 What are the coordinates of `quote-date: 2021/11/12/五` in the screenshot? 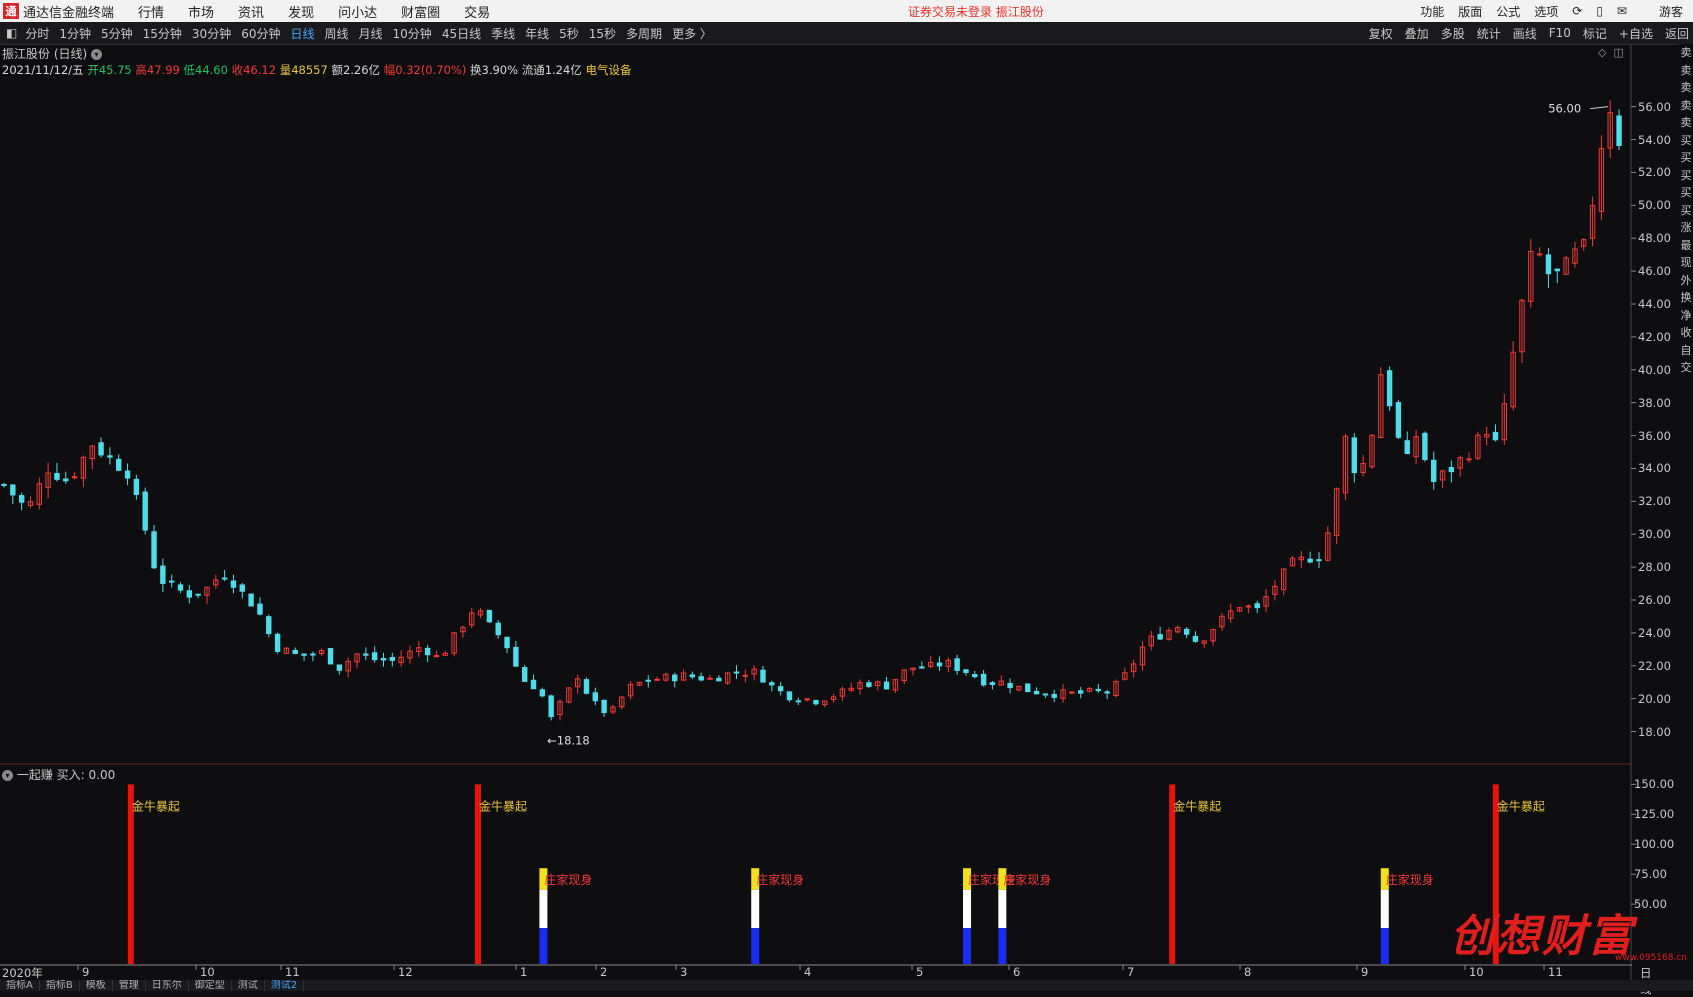 It's located at (43, 70).